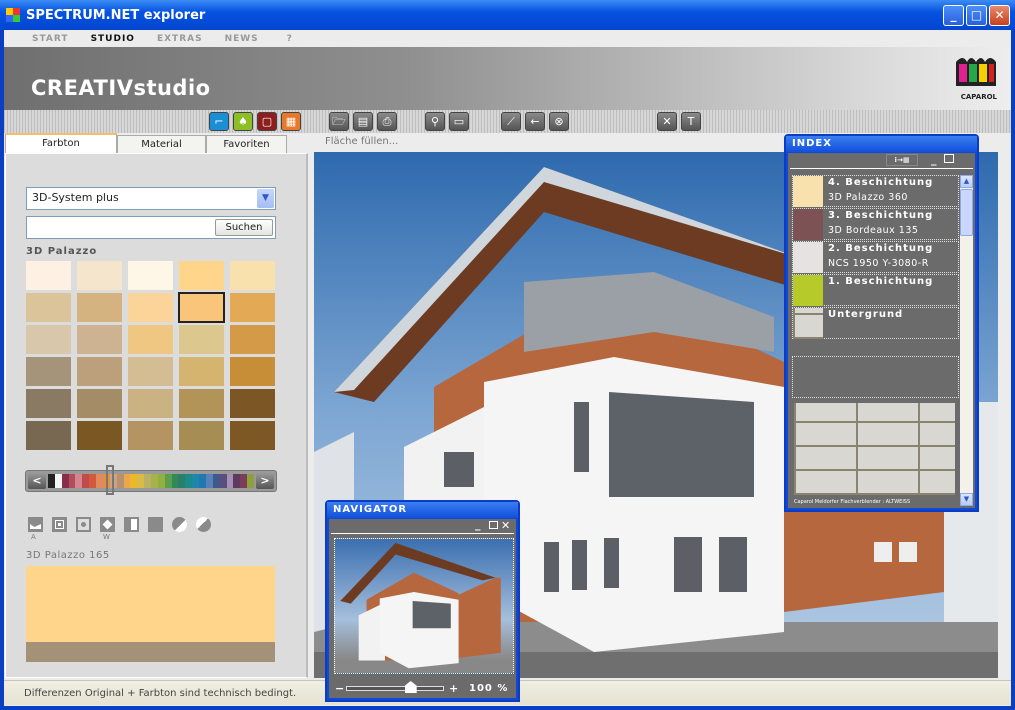  What do you see at coordinates (953, 15) in the screenshot?
I see `minimize-button: _` at bounding box center [953, 15].